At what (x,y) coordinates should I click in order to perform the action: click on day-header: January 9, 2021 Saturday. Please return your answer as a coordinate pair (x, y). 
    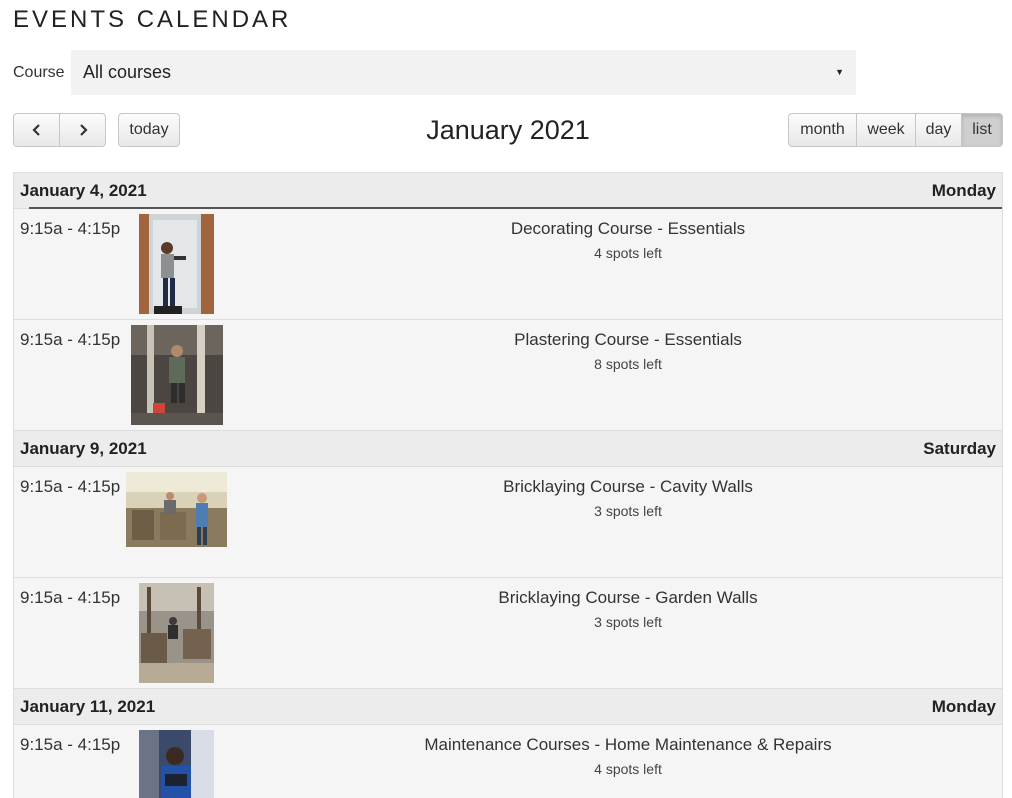
    Looking at the image, I should click on (508, 449).